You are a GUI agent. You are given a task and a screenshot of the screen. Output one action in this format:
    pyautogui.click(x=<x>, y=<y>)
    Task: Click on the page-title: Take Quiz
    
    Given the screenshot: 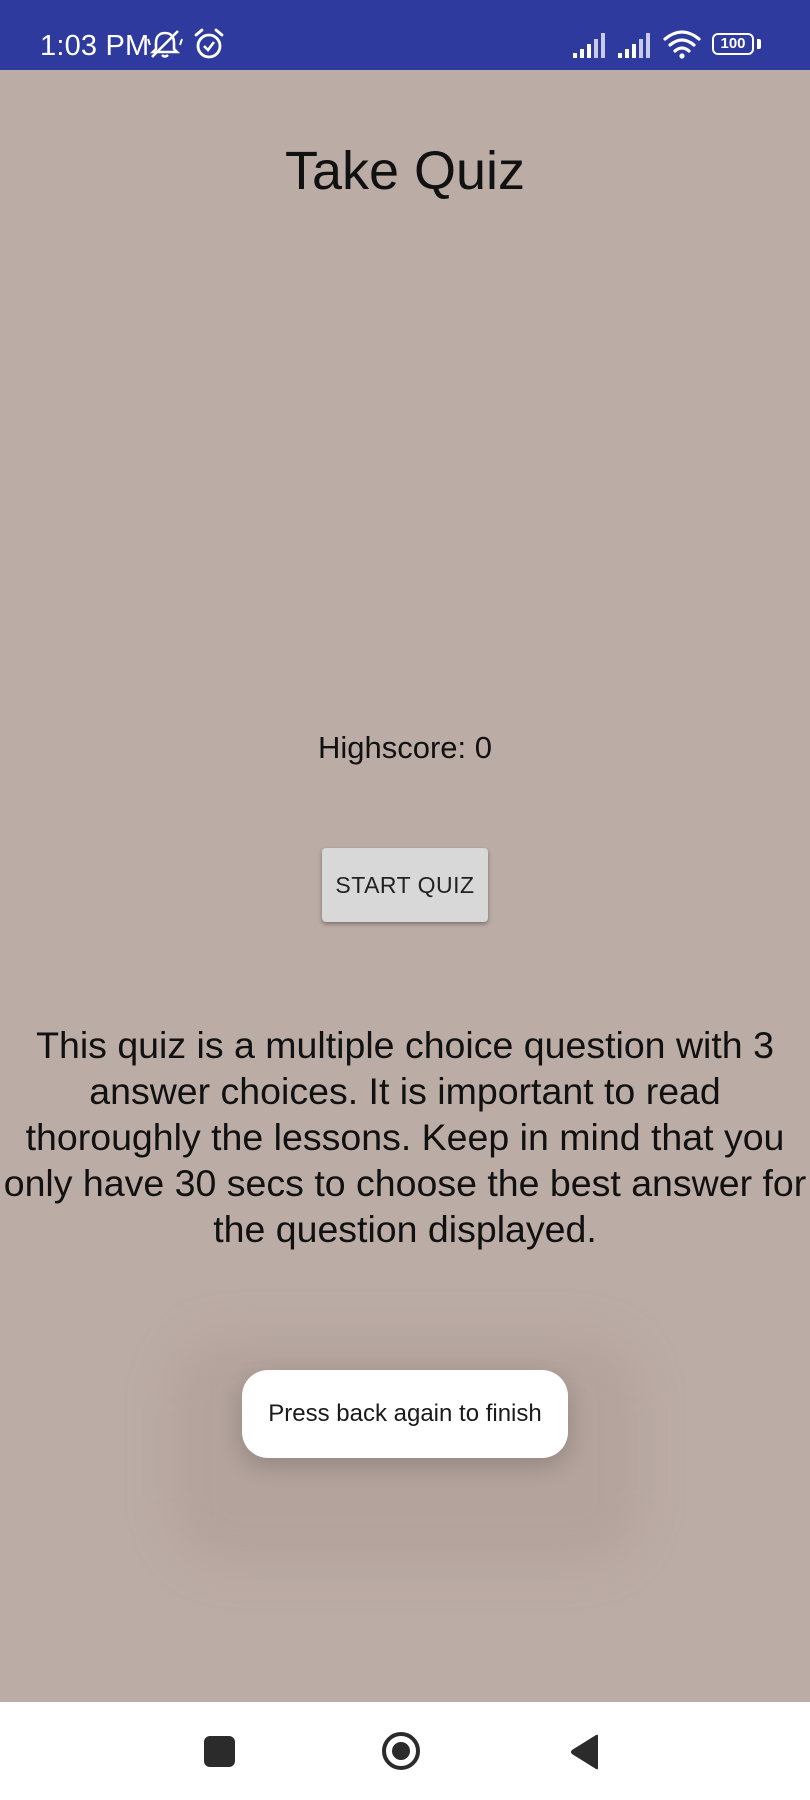 What is the action you would take?
    pyautogui.click(x=405, y=171)
    